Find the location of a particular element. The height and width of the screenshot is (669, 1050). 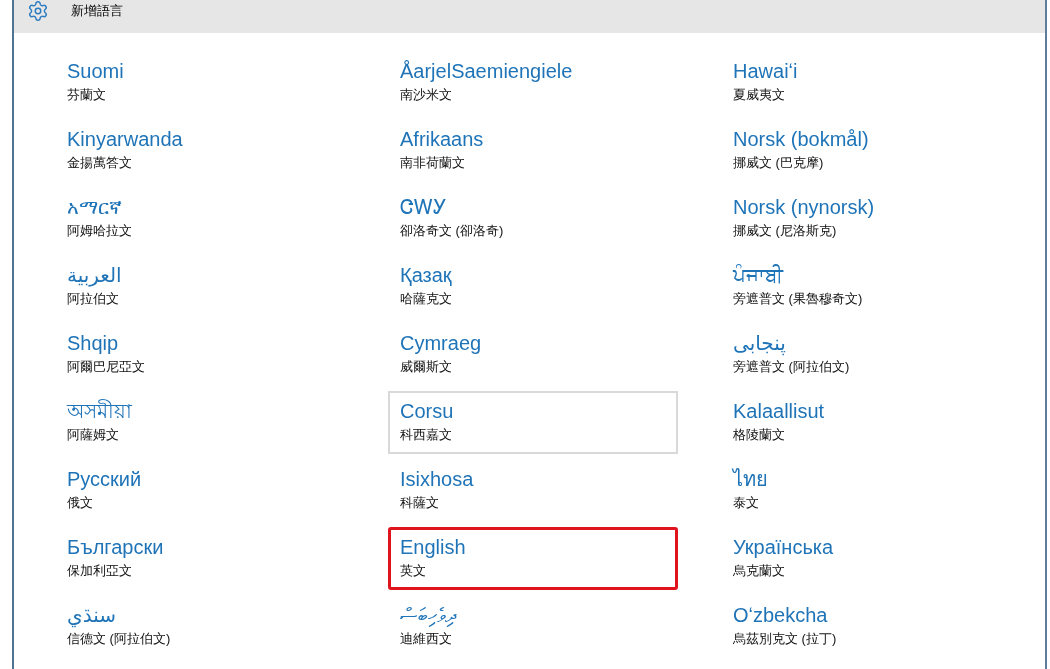

language-option: Afrikaans 南非荷蘭文 is located at coordinates (442, 149).